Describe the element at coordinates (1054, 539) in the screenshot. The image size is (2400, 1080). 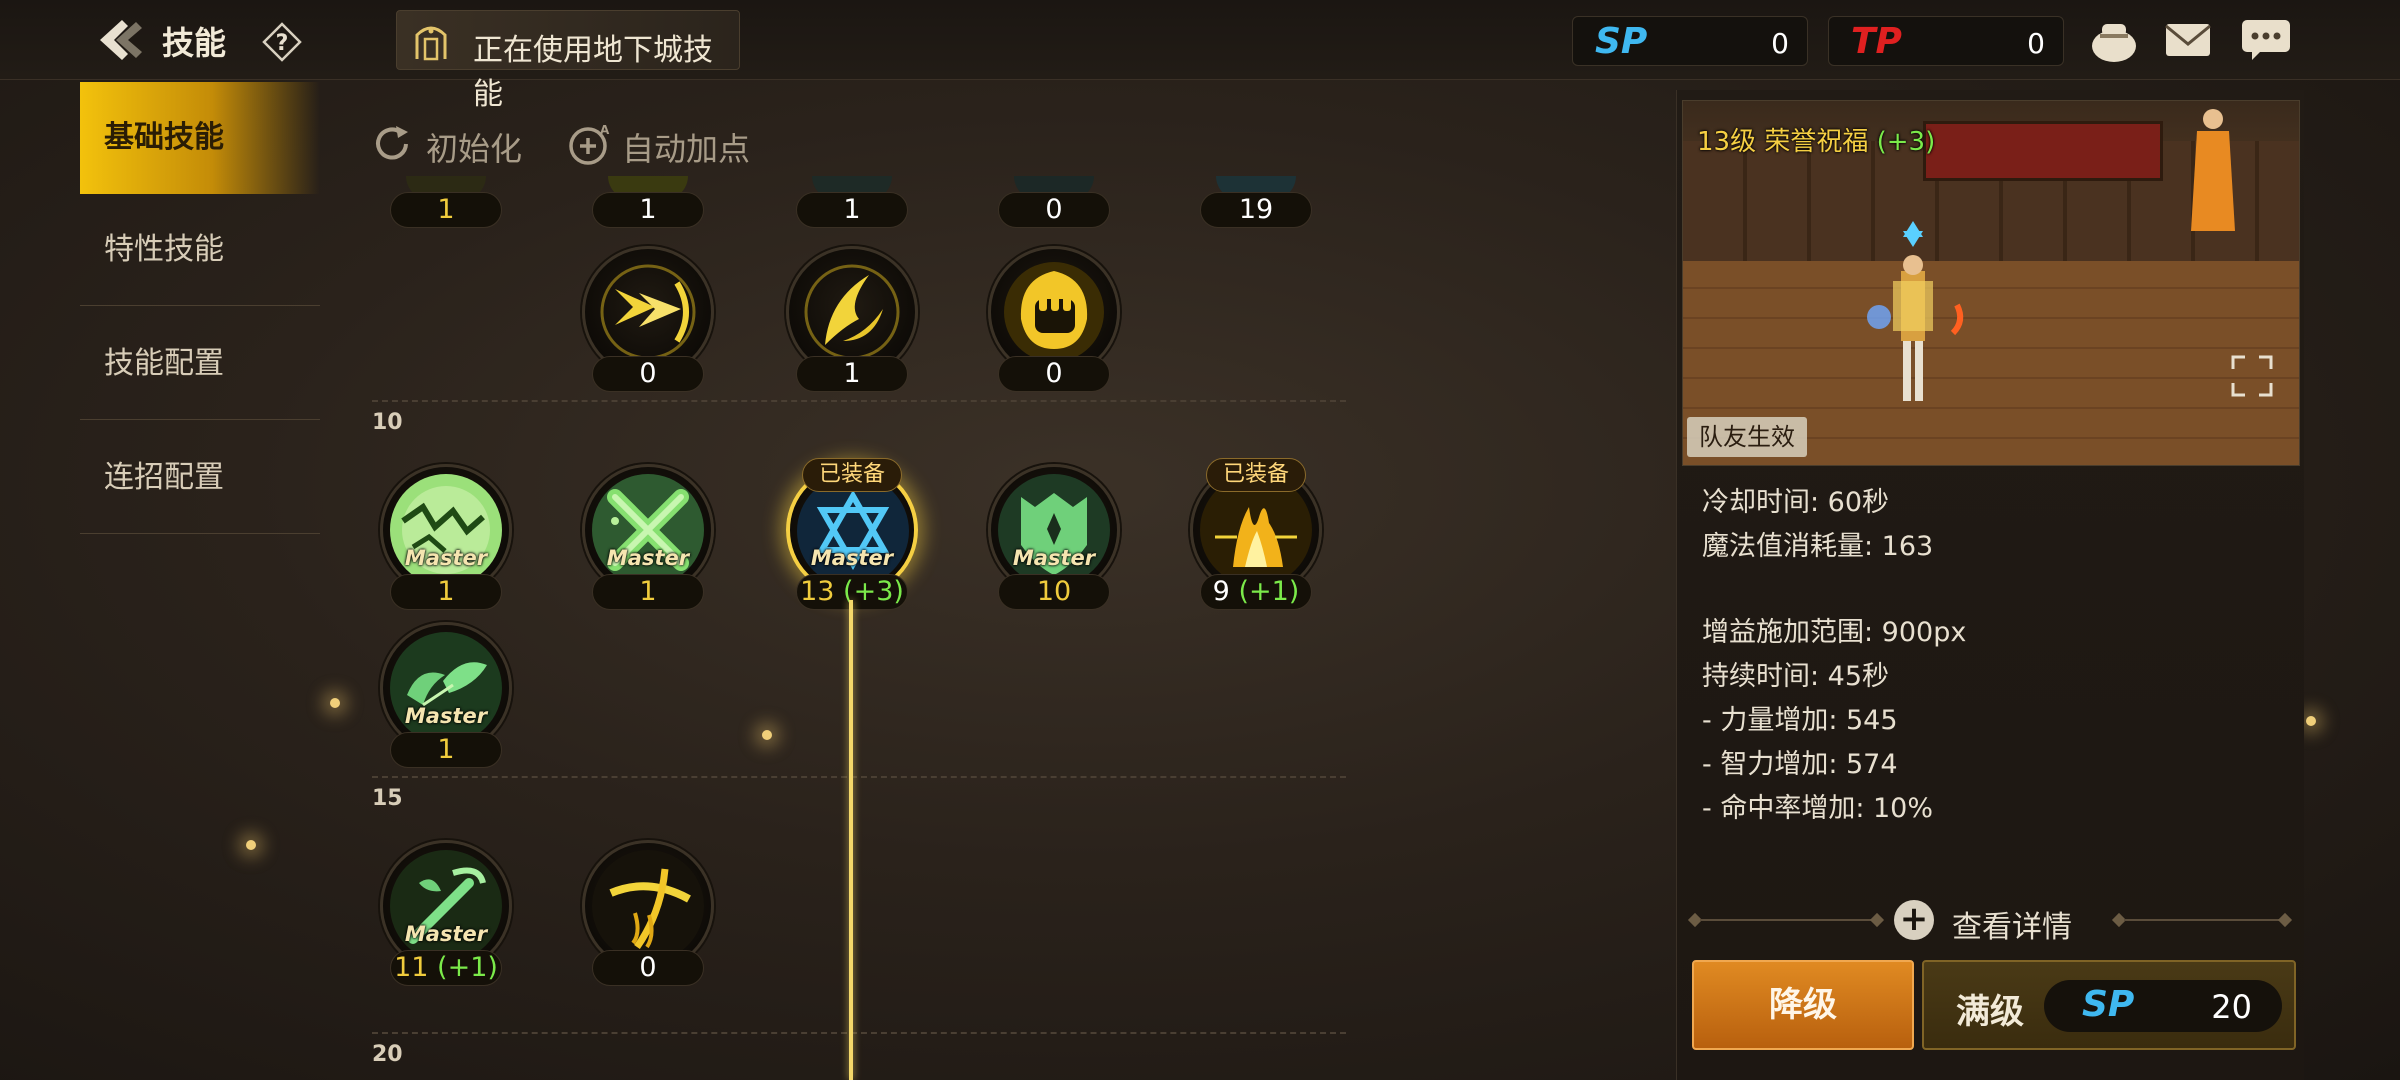
I see `skill-slot: Master 10` at that location.